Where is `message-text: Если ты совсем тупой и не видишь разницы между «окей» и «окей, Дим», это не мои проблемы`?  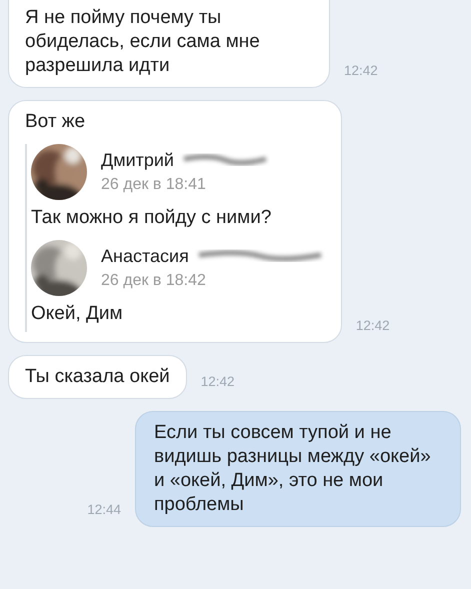 message-text: Если ты совсем тупой и не видишь разницы между «окей» и «окей, Дим», это не мои проблемы is located at coordinates (293, 468).